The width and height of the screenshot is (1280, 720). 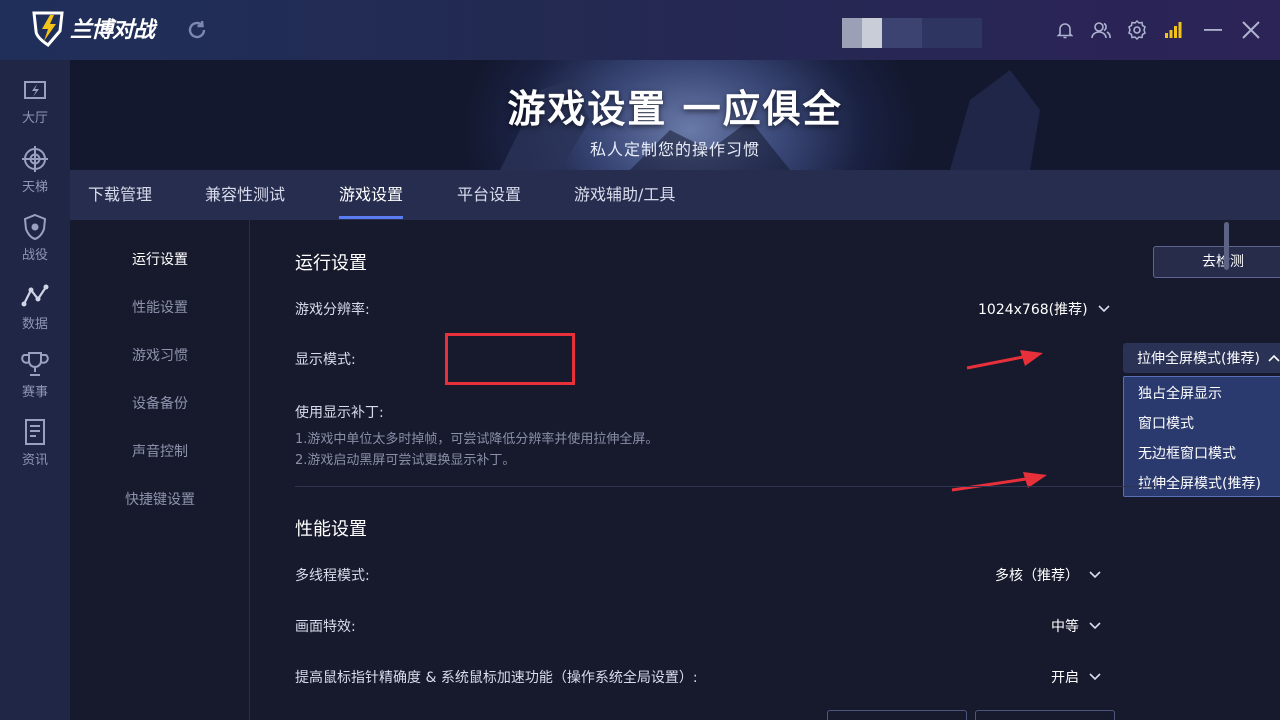 I want to click on nav-item-campaign: 战役, so click(x=35, y=243).